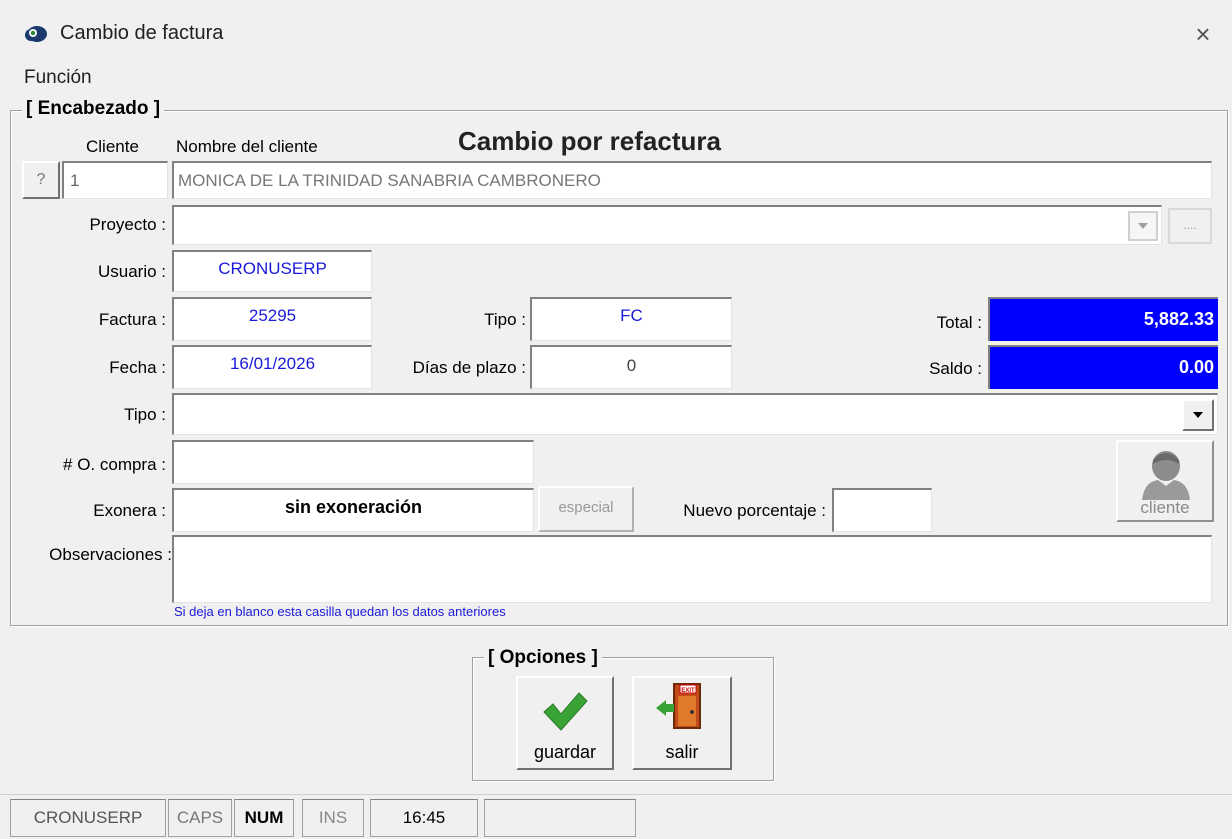  I want to click on saldo-label: Saldo :, so click(955, 368).